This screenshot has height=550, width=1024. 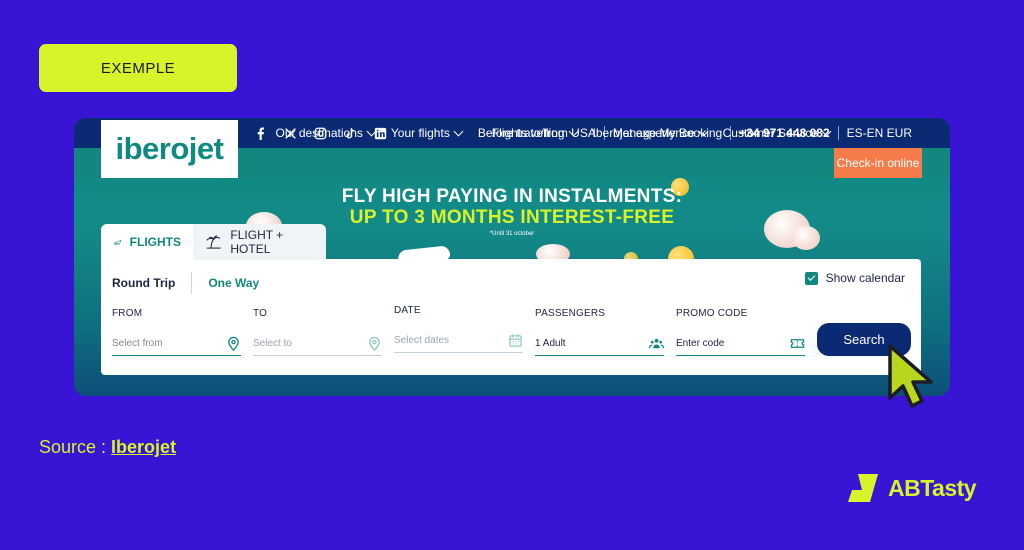 I want to click on trip-type-selector: Round Trip One Way, so click(x=185, y=283).